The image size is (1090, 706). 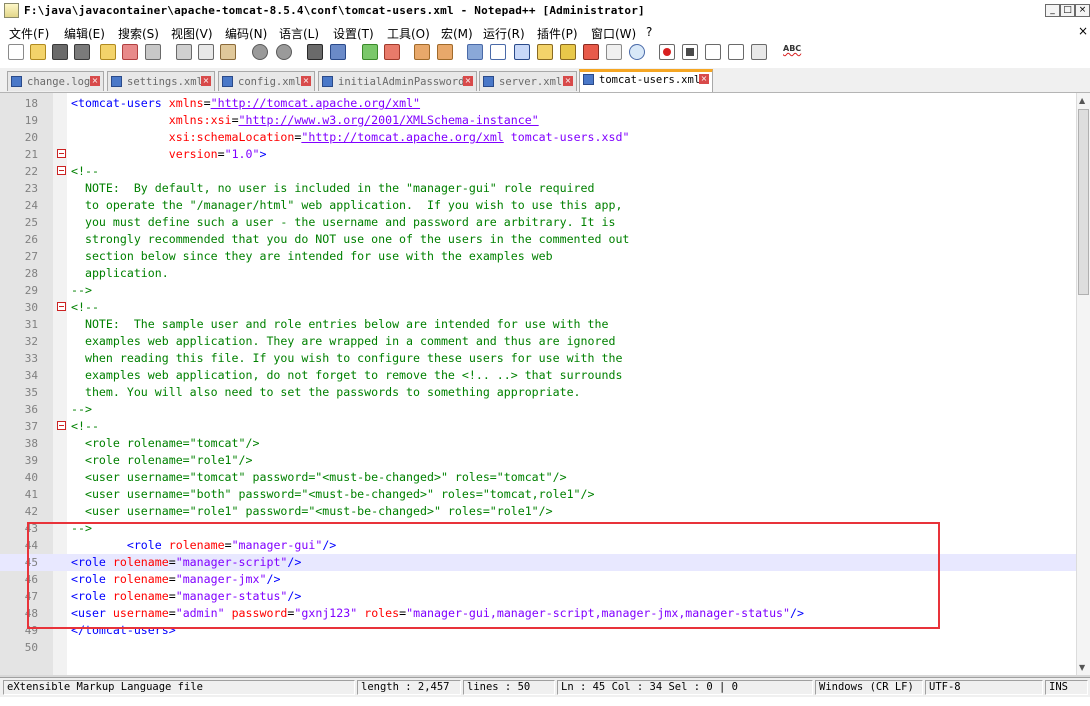 What do you see at coordinates (82, 52) in the screenshot?
I see `save-all-icon` at bounding box center [82, 52].